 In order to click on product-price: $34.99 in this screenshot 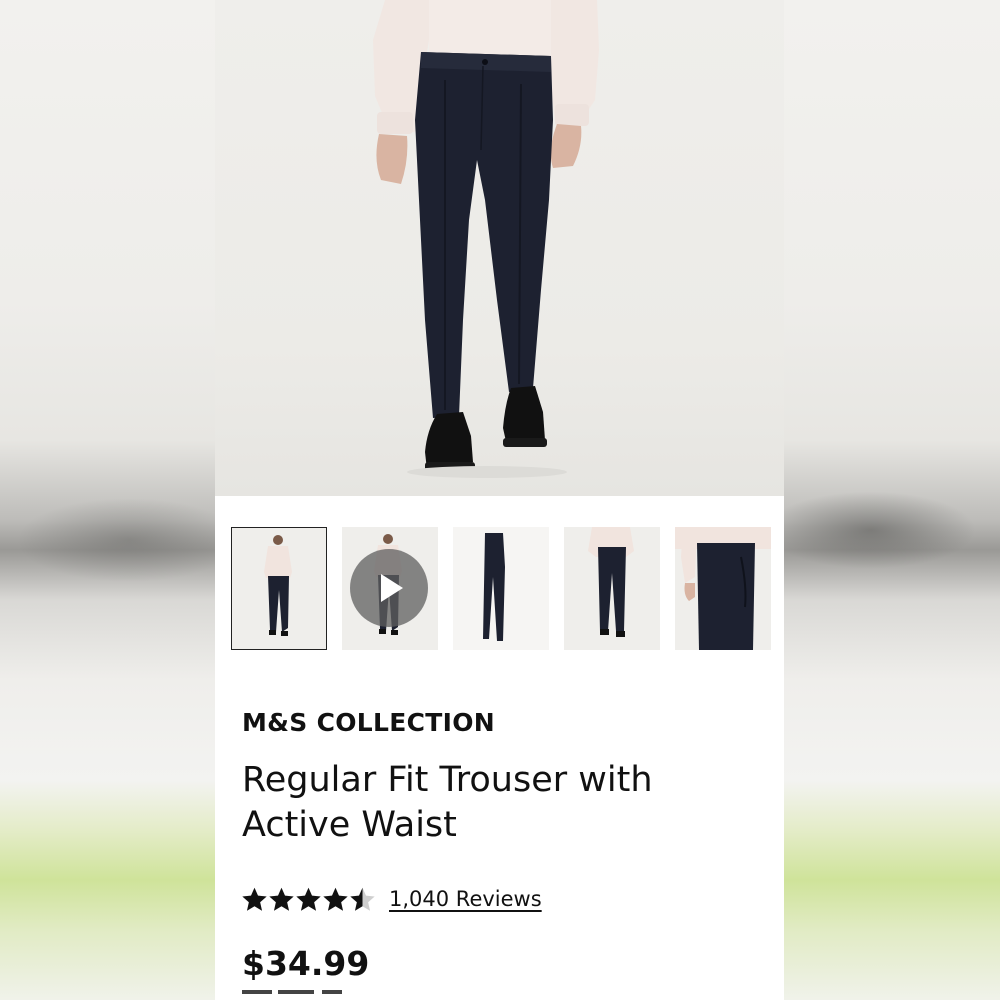, I will do `click(306, 963)`.